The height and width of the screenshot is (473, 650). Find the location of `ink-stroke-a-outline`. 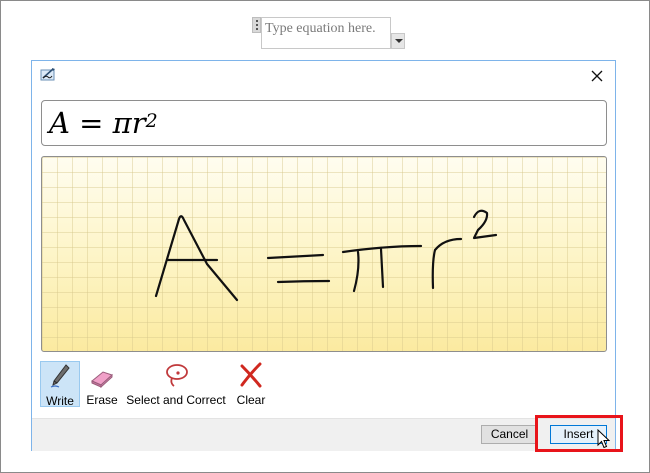

ink-stroke-a-outline is located at coordinates (196, 258).